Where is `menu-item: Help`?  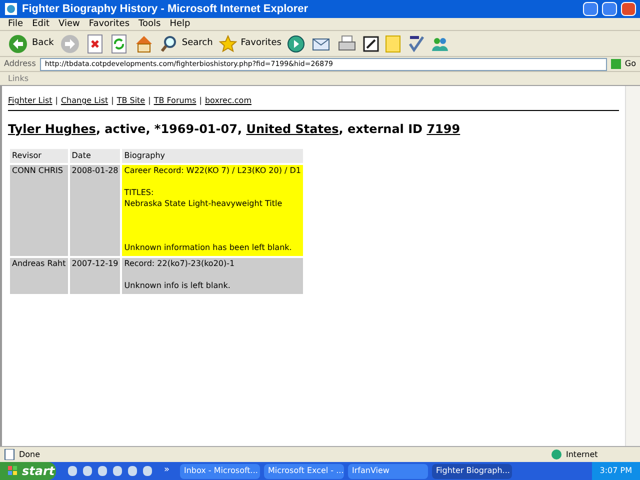
menu-item: Help is located at coordinates (180, 24).